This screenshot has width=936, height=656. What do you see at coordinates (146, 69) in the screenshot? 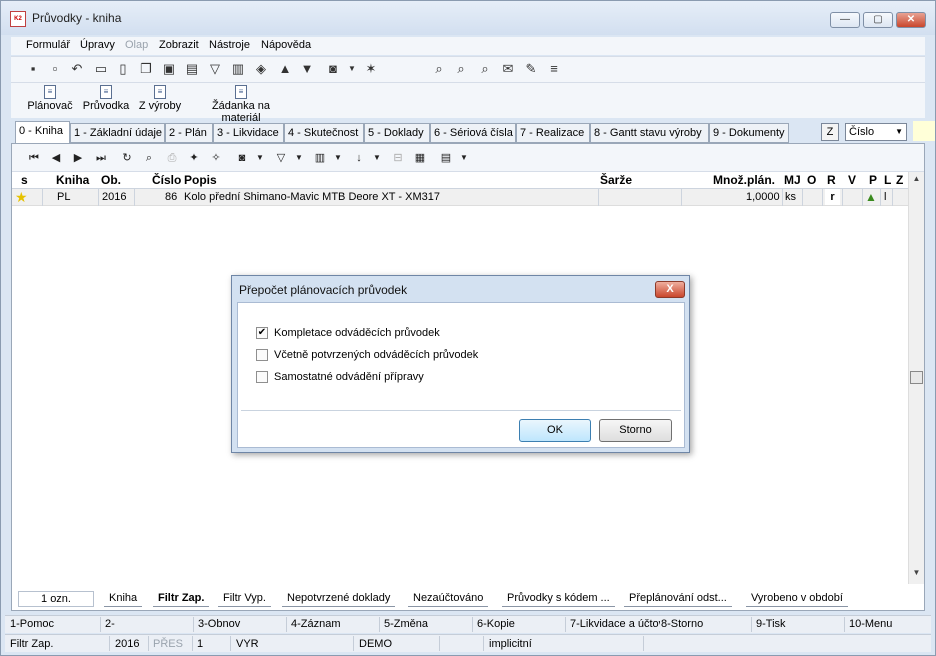
I see `copy-icon: ❐` at bounding box center [146, 69].